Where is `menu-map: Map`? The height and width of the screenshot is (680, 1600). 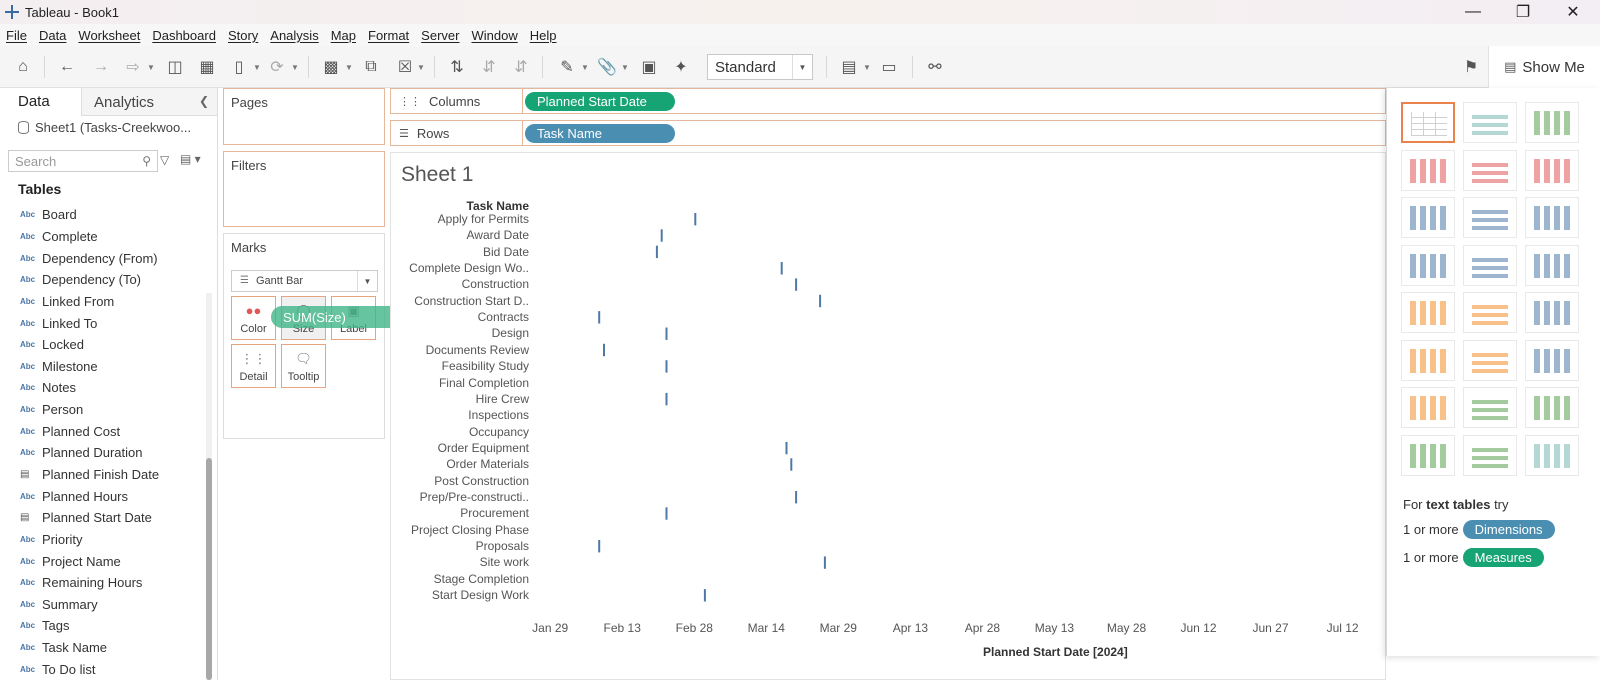
menu-map: Map is located at coordinates (343, 35).